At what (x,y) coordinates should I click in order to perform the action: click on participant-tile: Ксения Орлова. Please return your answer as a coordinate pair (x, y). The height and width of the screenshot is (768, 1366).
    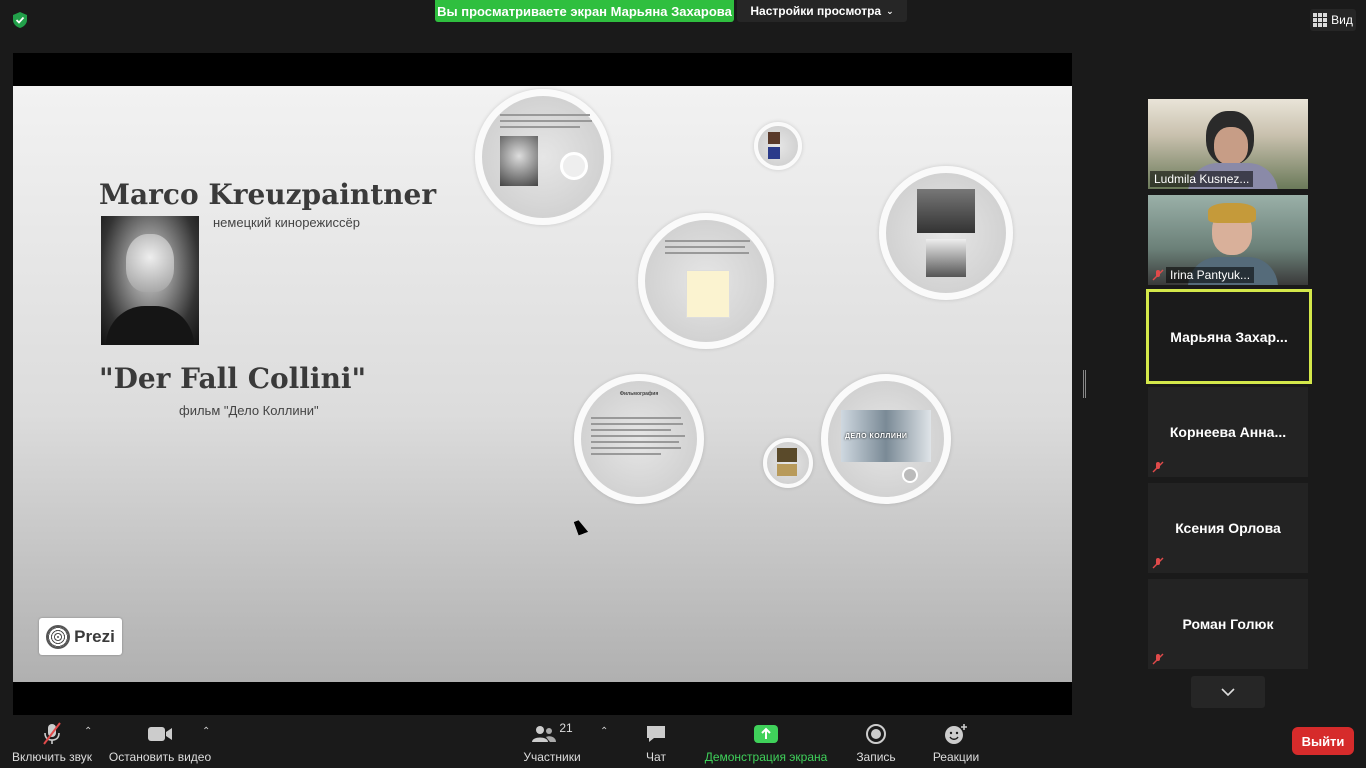
    Looking at the image, I should click on (1228, 528).